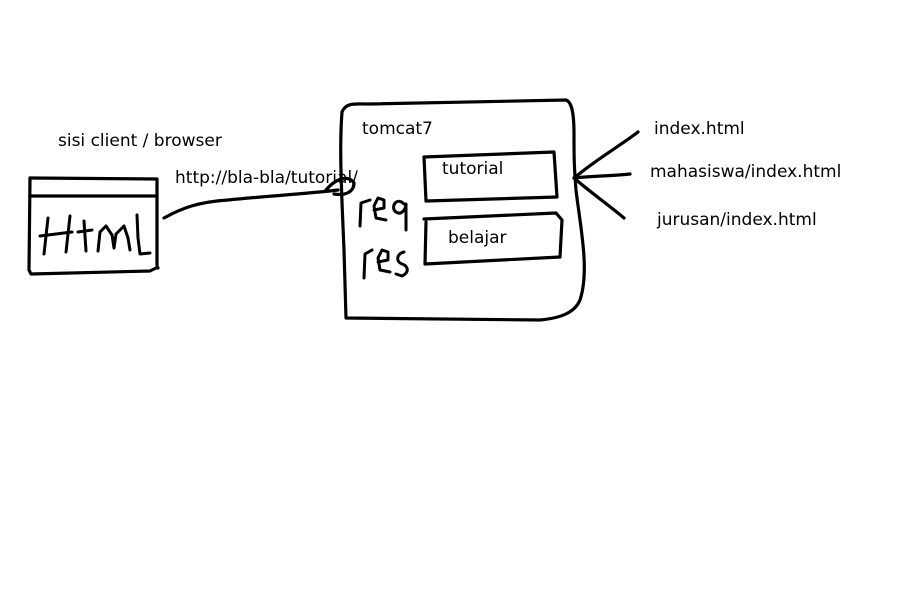 The height and width of the screenshot is (600, 900). What do you see at coordinates (95, 234) in the screenshot?
I see `browser-handwritten-html` at bounding box center [95, 234].